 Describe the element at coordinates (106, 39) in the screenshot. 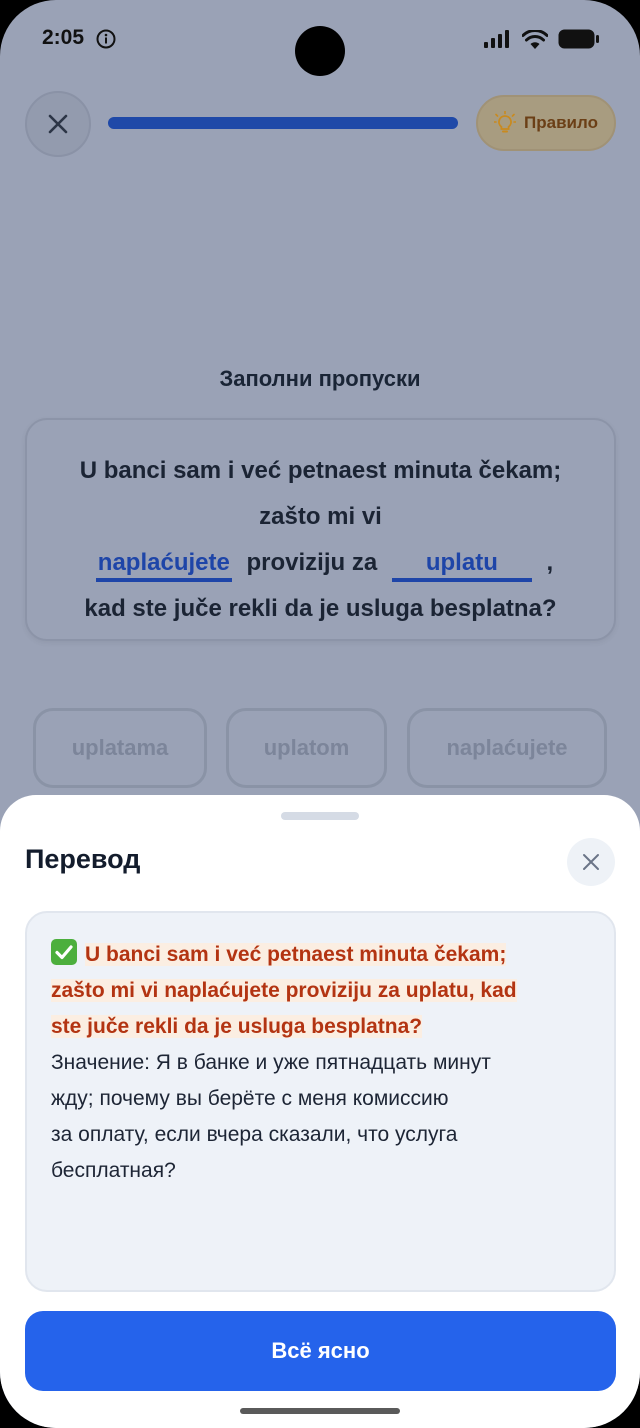

I see `info-icon` at that location.